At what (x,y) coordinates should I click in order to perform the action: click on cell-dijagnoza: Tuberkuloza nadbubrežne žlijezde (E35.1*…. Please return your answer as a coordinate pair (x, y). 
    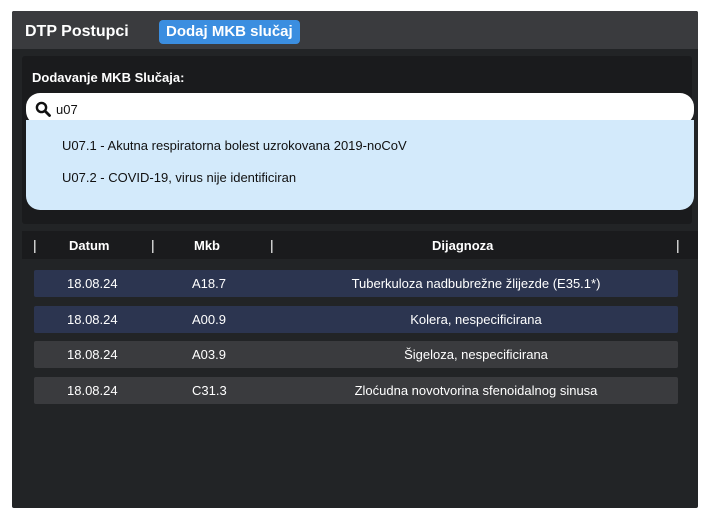
    Looking at the image, I should click on (476, 283).